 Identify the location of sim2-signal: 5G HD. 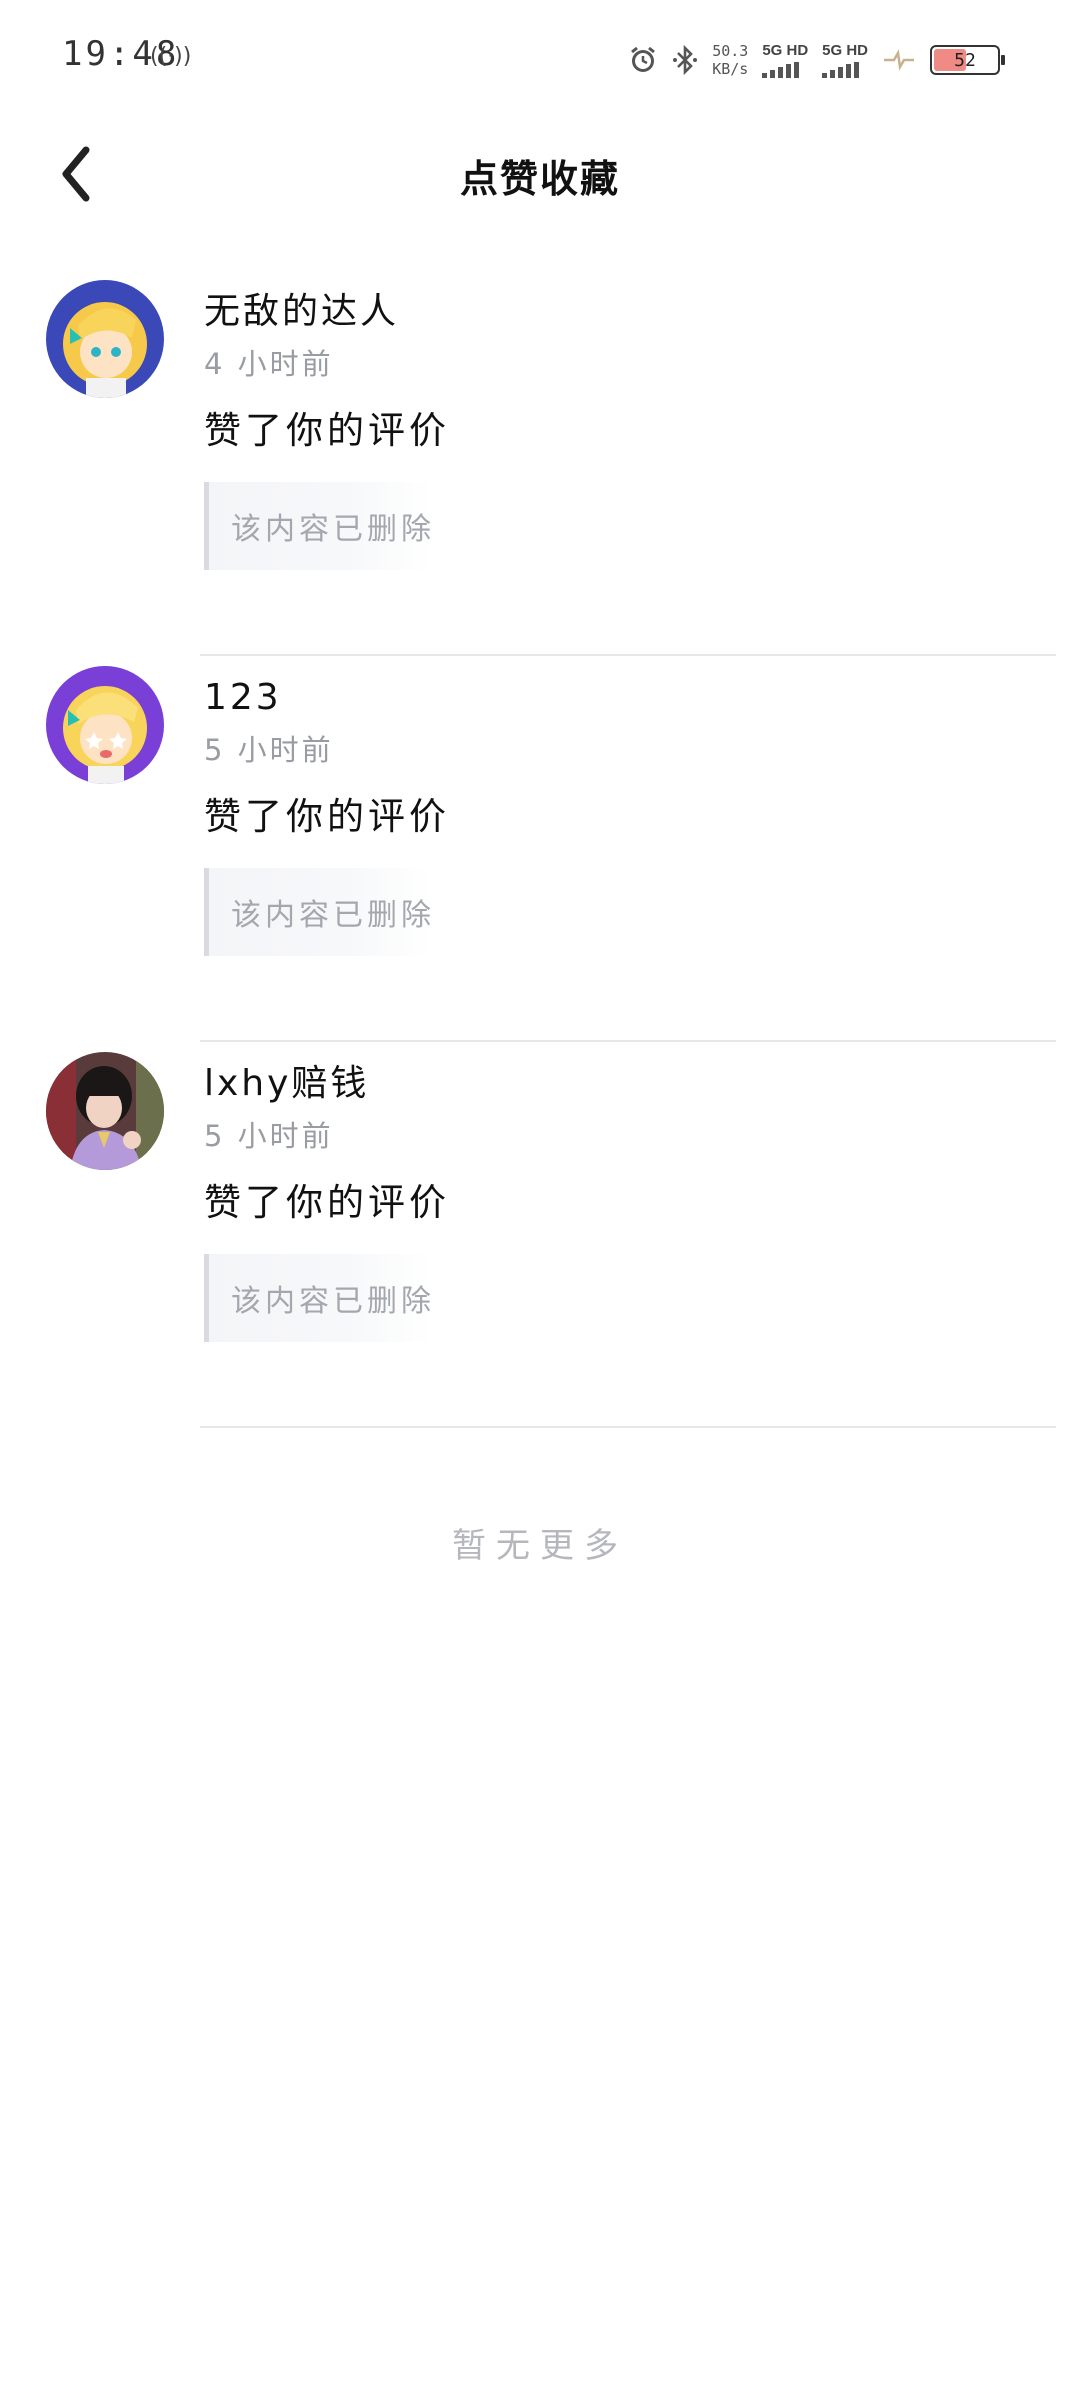
(845, 60).